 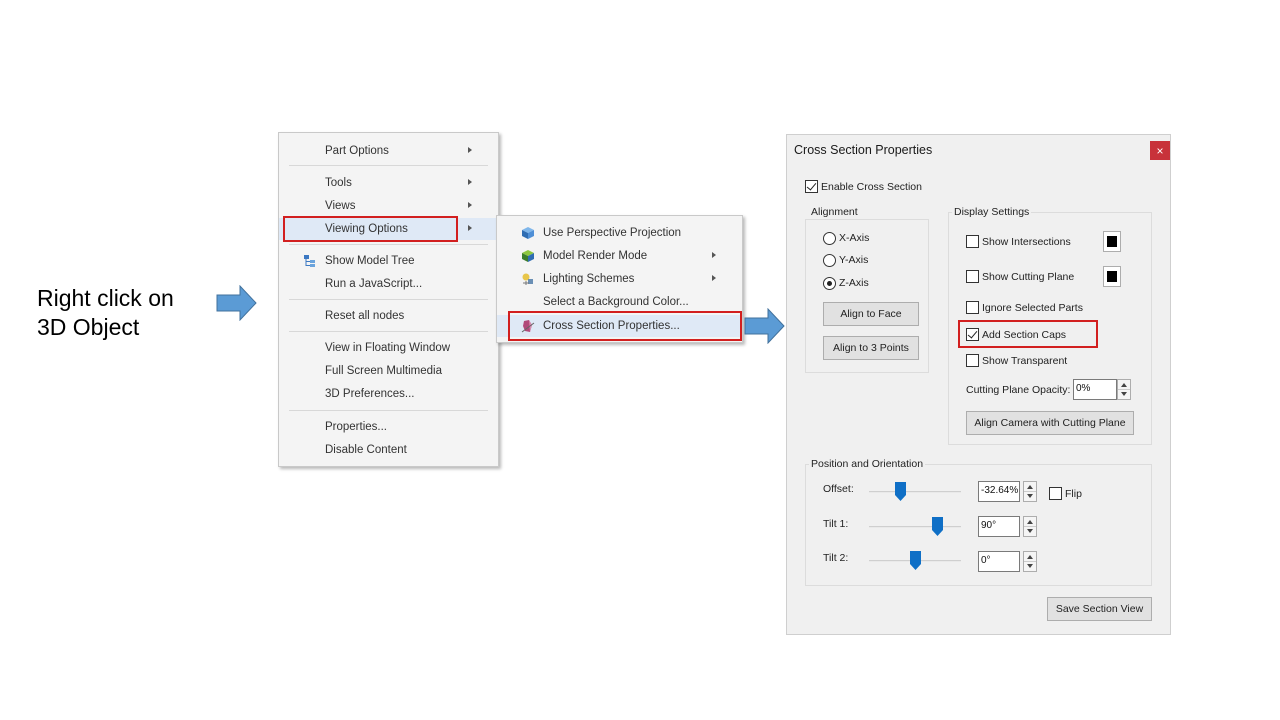 I want to click on opacity-input: 0%, so click(x=1095, y=389).